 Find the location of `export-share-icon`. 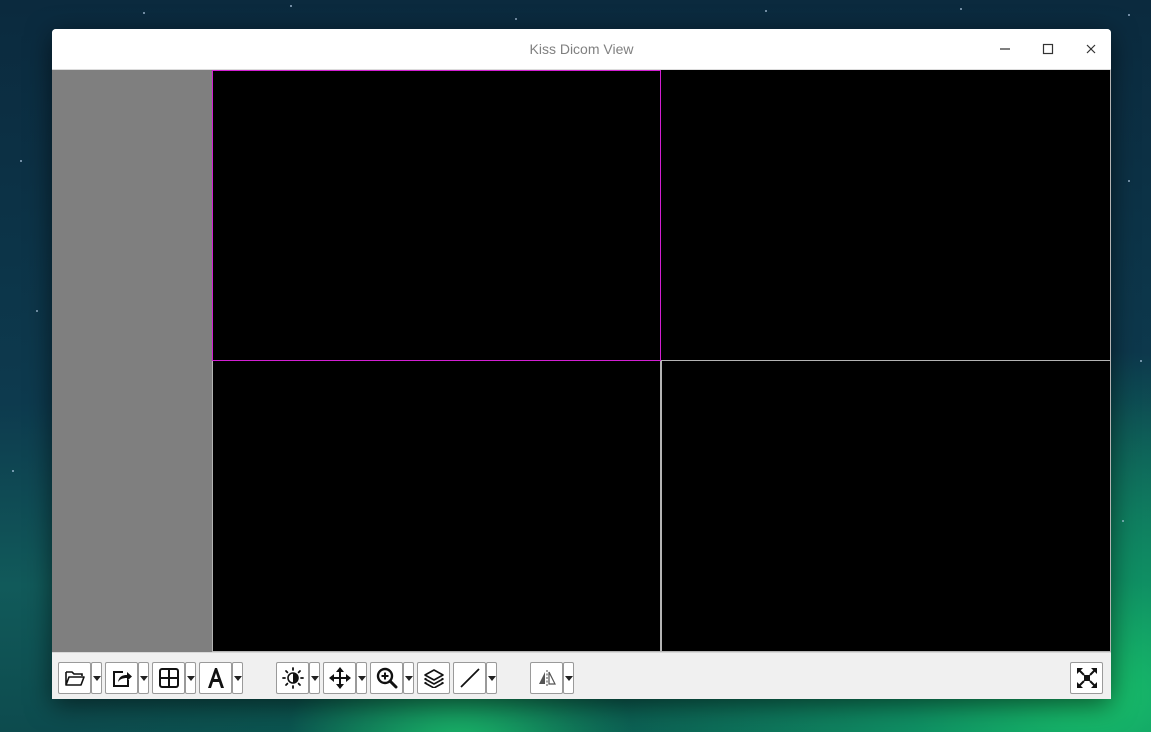

export-share-icon is located at coordinates (122, 679).